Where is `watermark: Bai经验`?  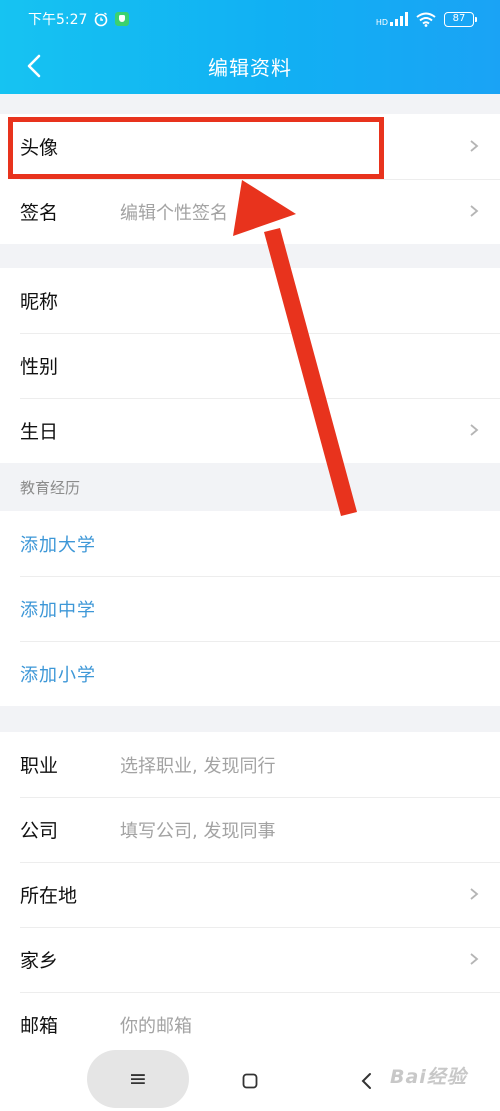
watermark: Bai经验 is located at coordinates (428, 1077).